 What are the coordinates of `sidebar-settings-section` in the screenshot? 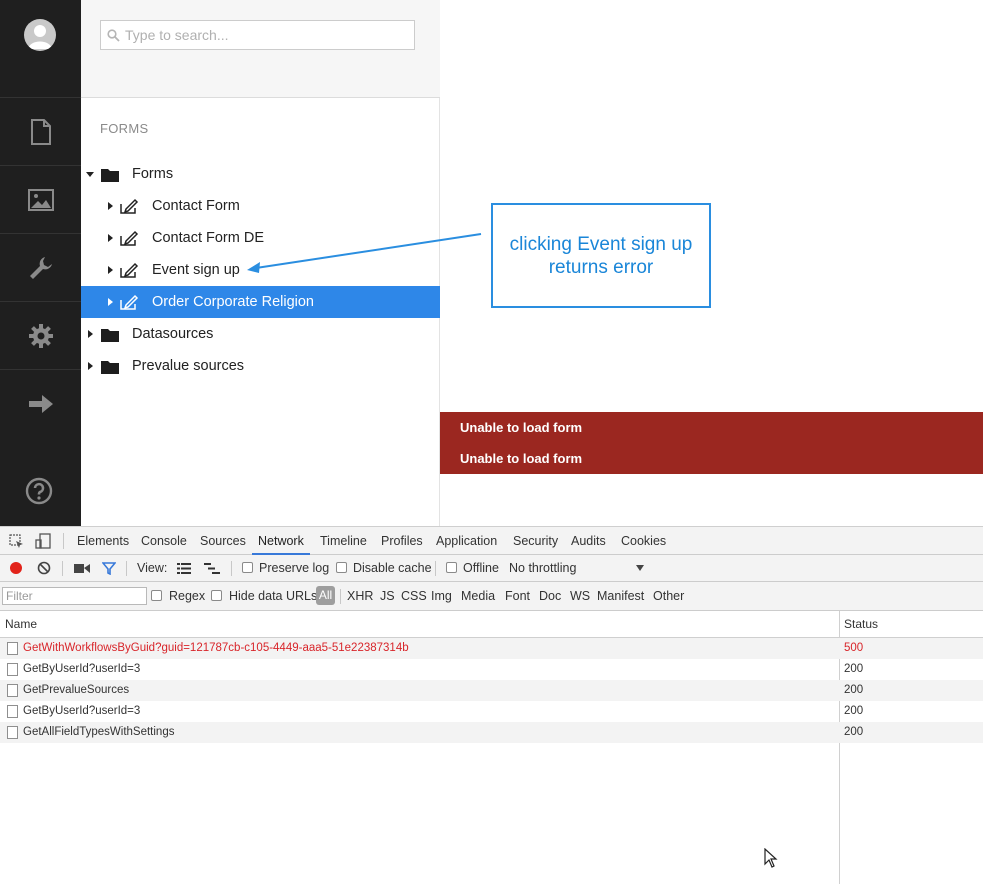 It's located at (40, 267).